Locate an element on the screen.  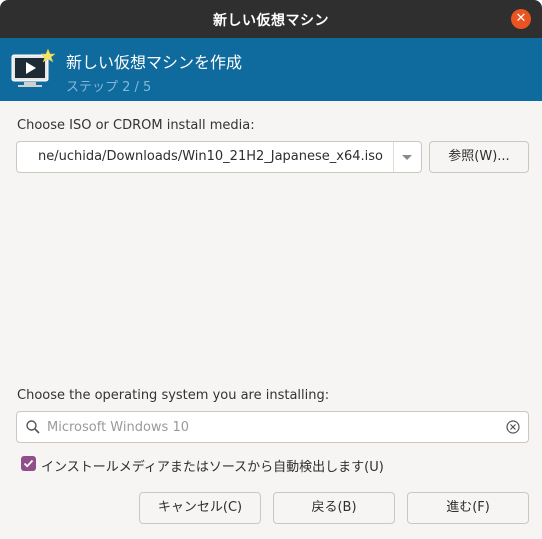
window-title: 新しい仮想マシン is located at coordinates (271, 21).